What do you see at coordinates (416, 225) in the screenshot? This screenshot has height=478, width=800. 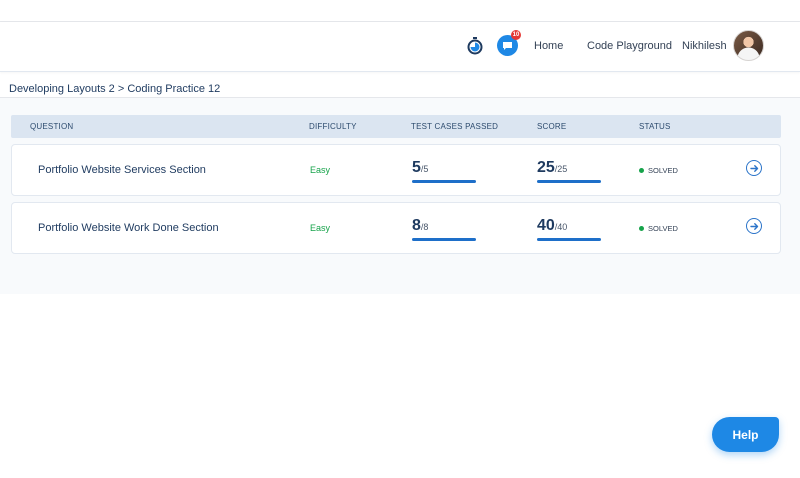 I see `test-cases-passed: 8` at bounding box center [416, 225].